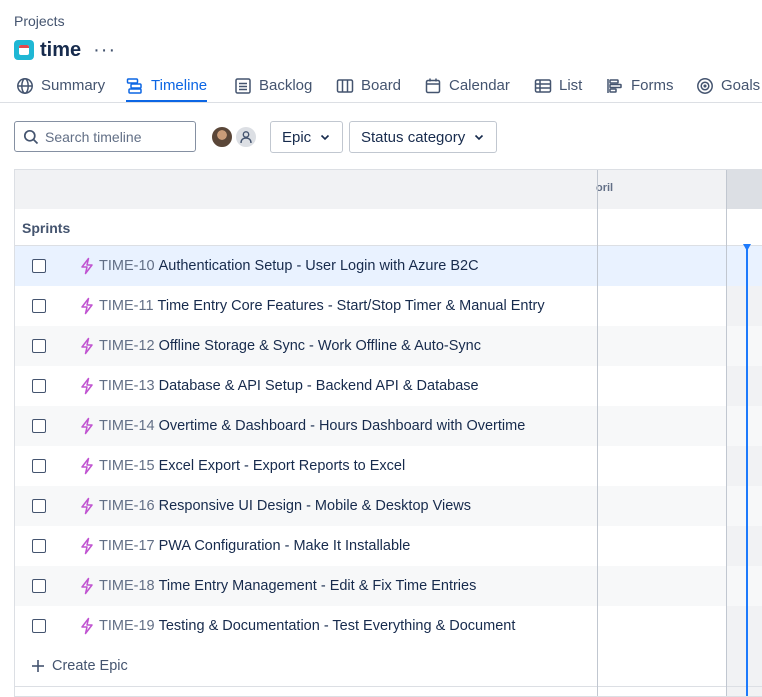 The width and height of the screenshot is (762, 697). I want to click on unassigned-avatar, so click(246, 137).